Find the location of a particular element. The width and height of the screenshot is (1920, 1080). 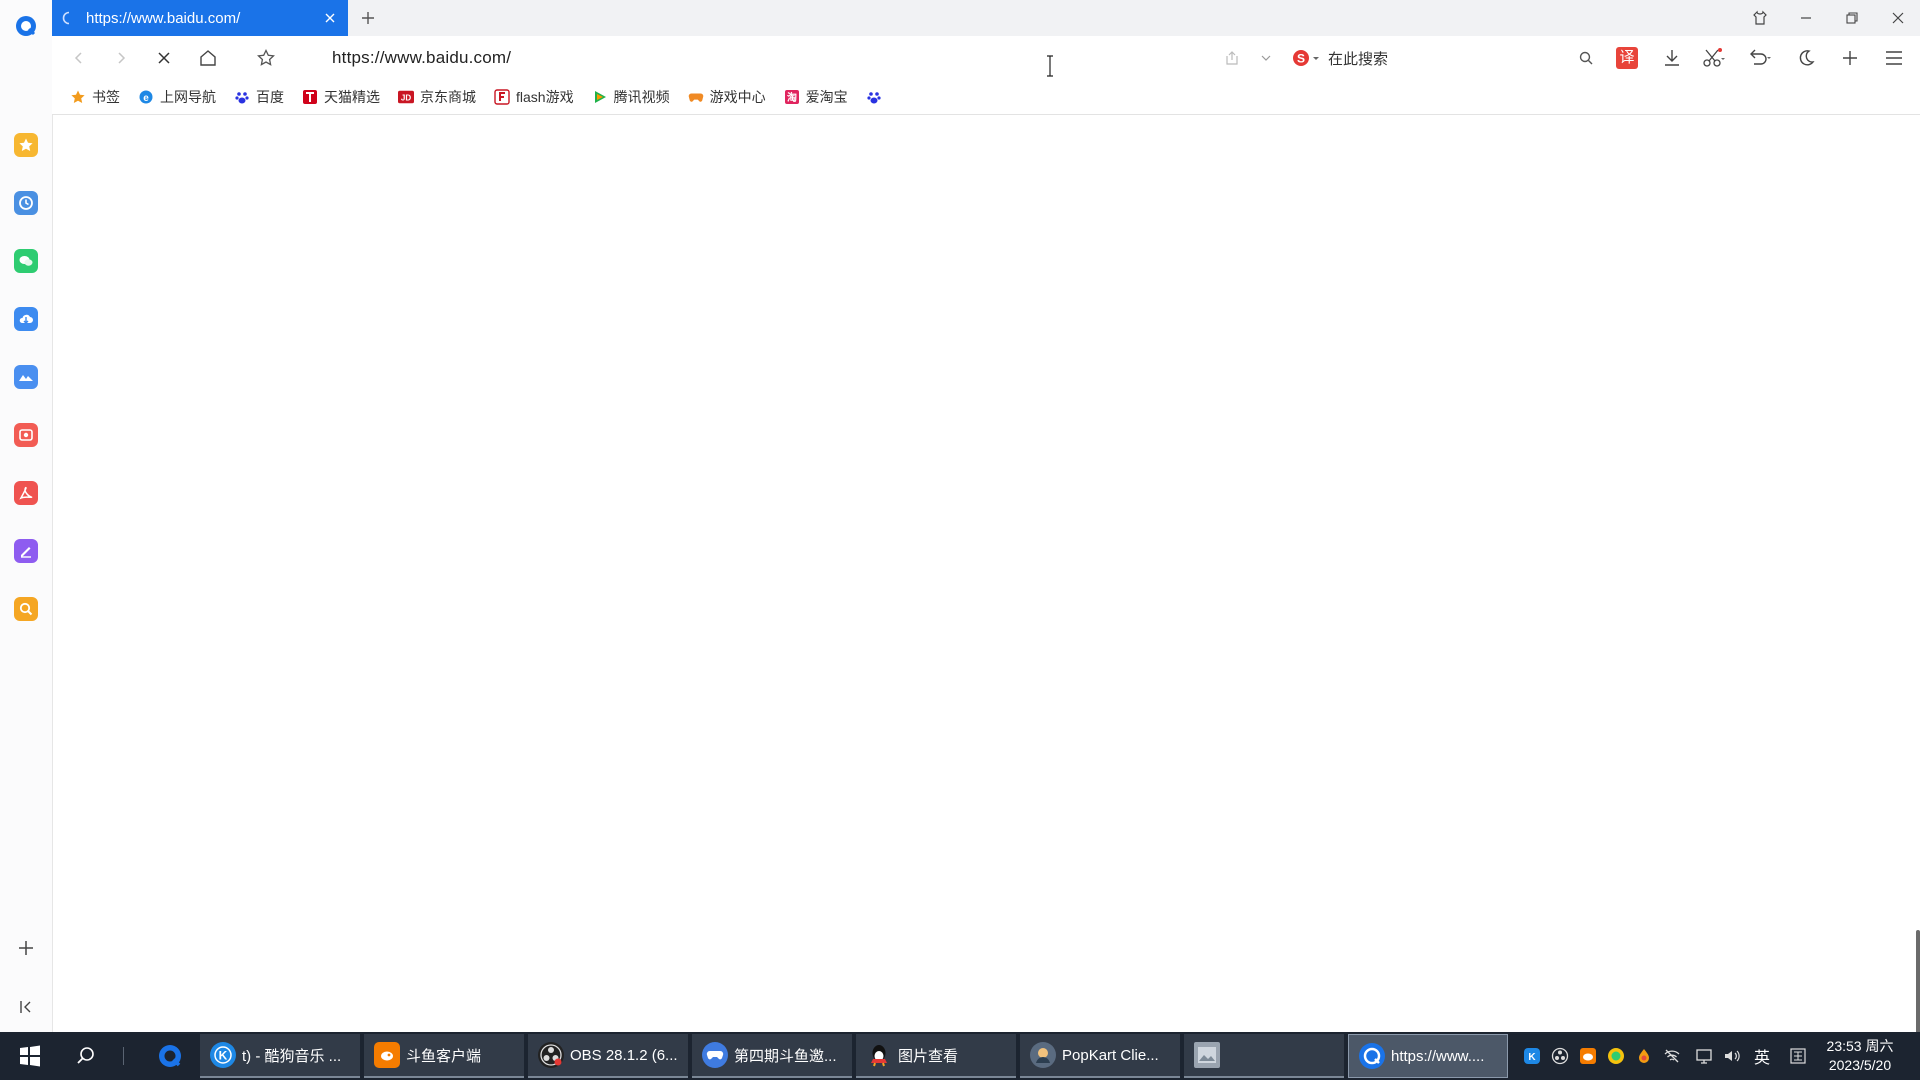

navigation-bar: https://www.baidu.com/ S 在此搜索 译 is located at coordinates (986, 58).